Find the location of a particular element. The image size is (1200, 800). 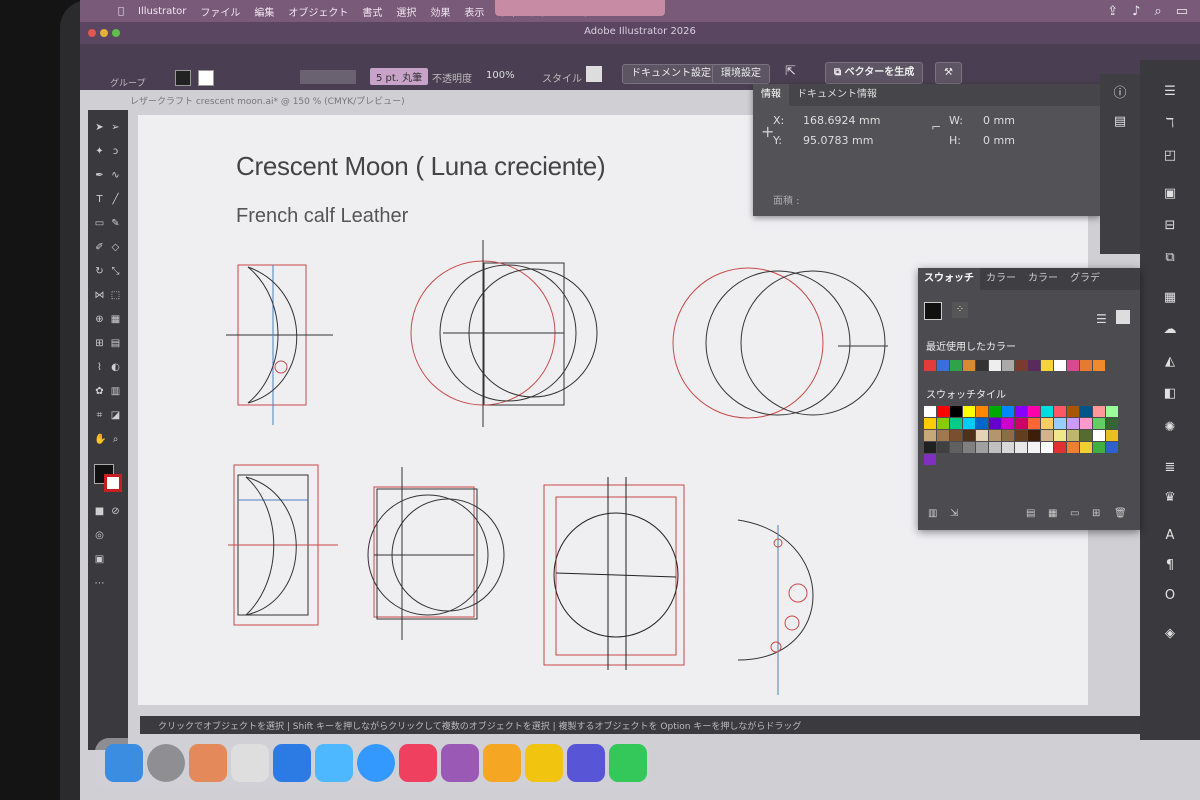

gradient-tool-icon: ▤ is located at coordinates (115, 343).